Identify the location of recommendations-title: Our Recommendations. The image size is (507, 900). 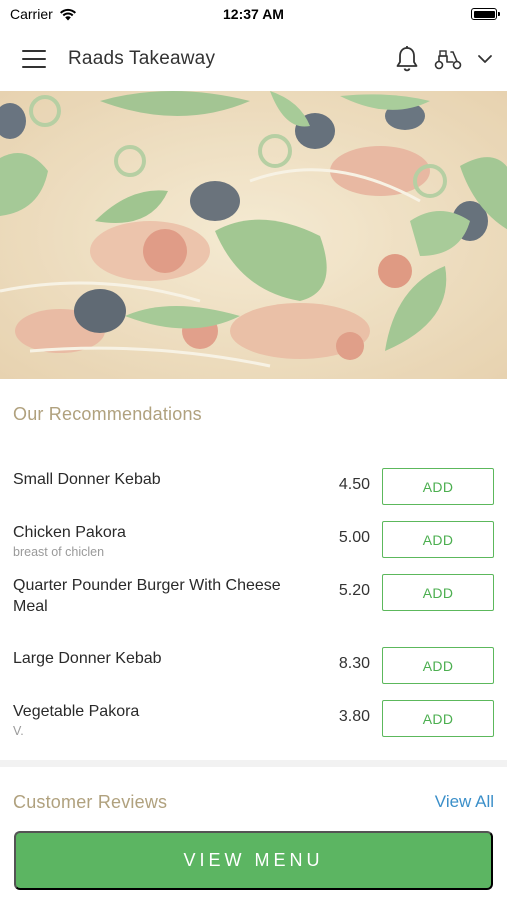
(107, 414).